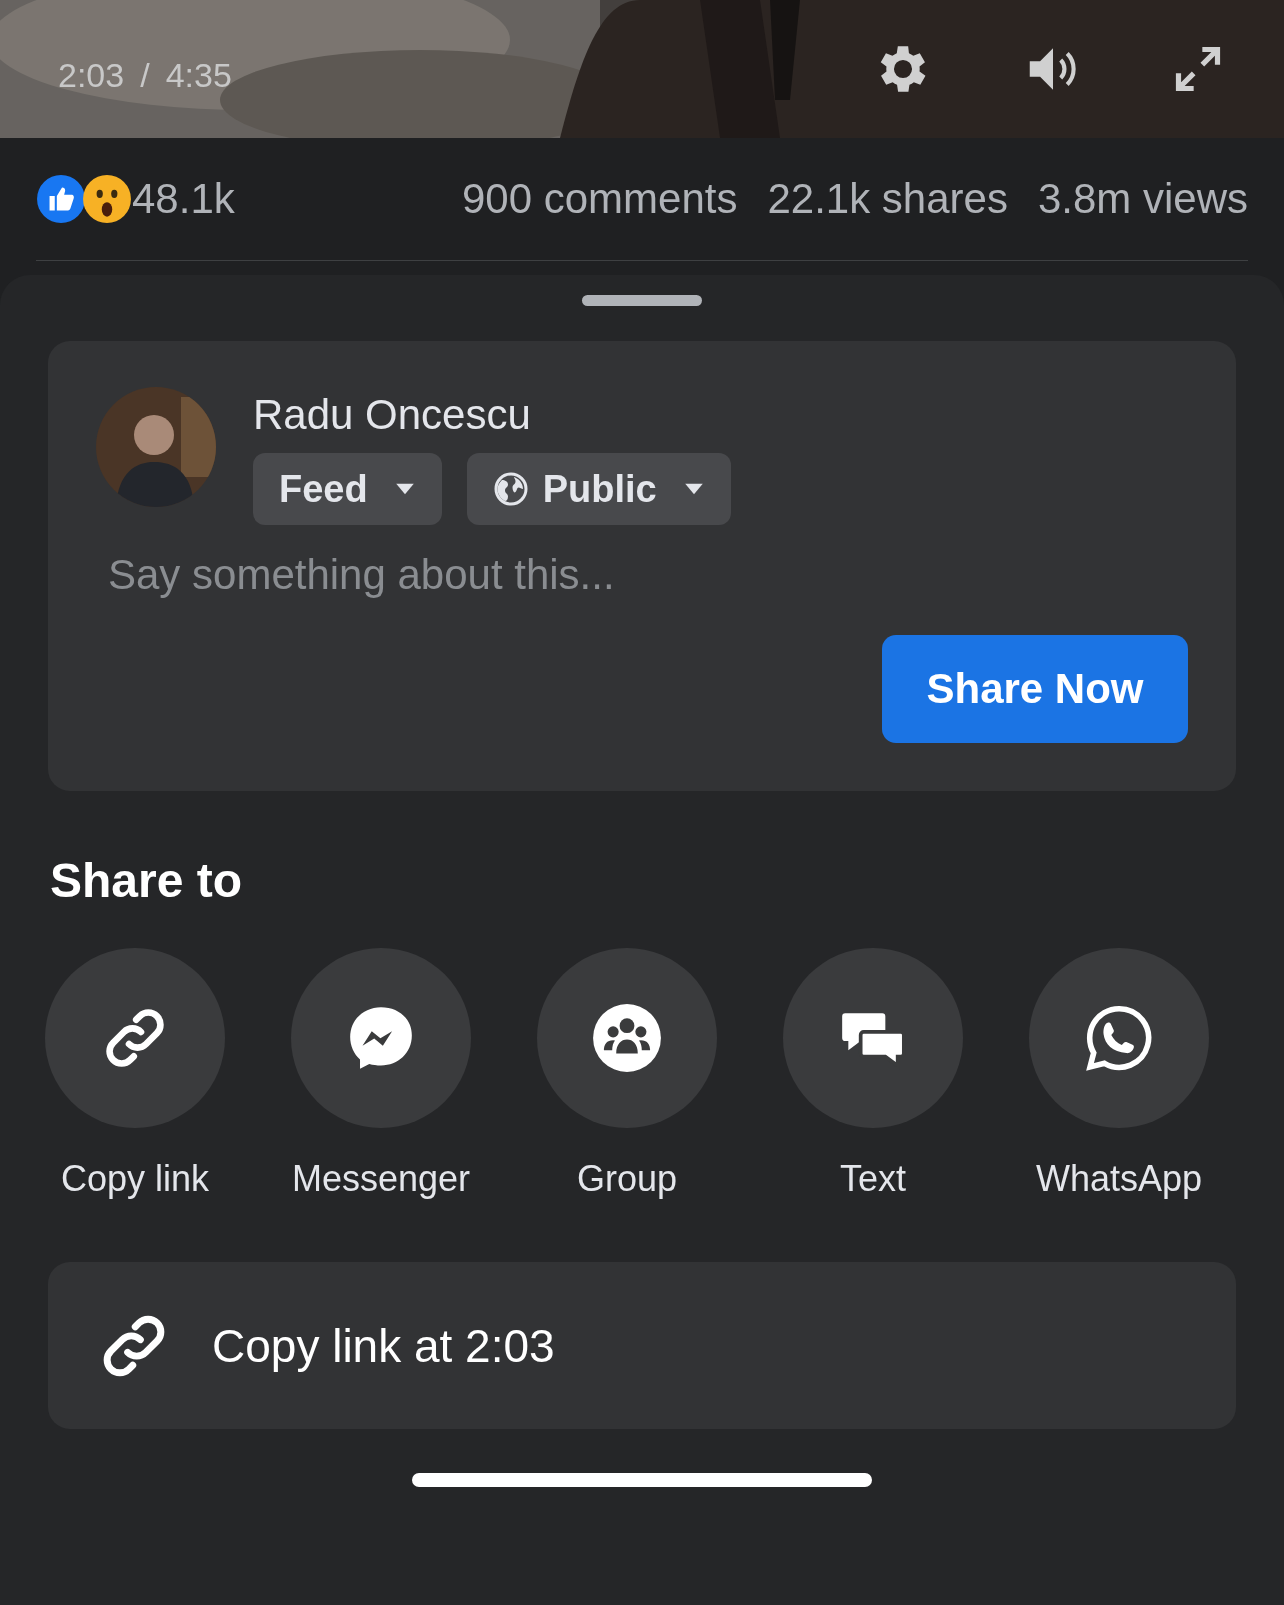 Image resolution: width=1284 pixels, height=1605 pixels. Describe the element at coordinates (61, 199) in the screenshot. I see `like-icon` at that location.